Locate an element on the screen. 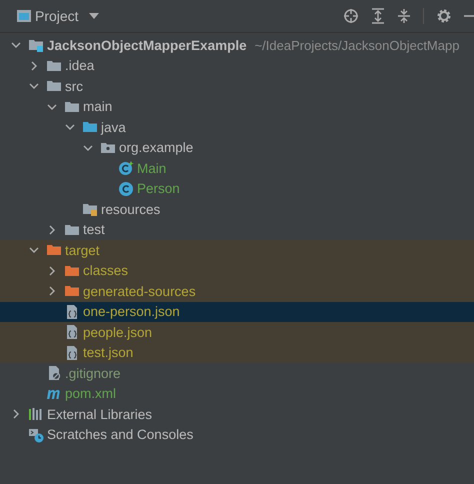 This screenshot has width=474, height=484. resources-folder-icon is located at coordinates (90, 209).